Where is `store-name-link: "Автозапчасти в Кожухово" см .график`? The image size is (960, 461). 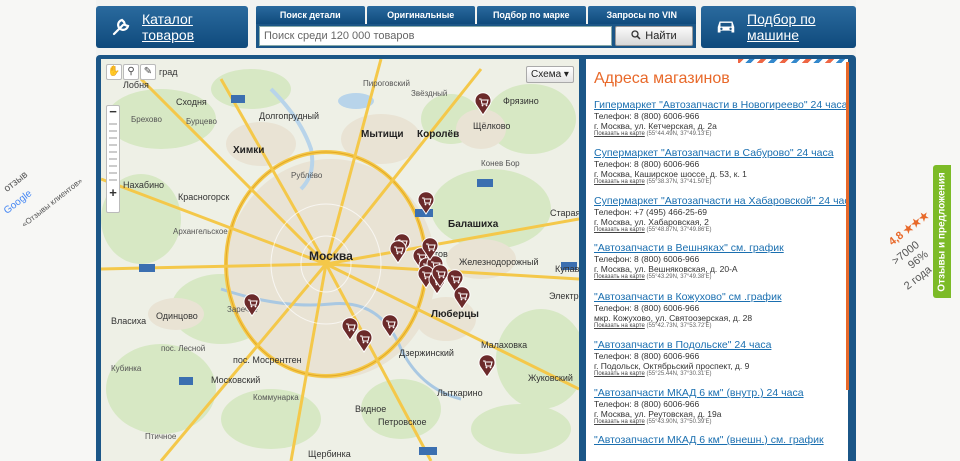
store-name-link: "Автозапчасти в Кожухово" см .график is located at coordinates (719, 297).